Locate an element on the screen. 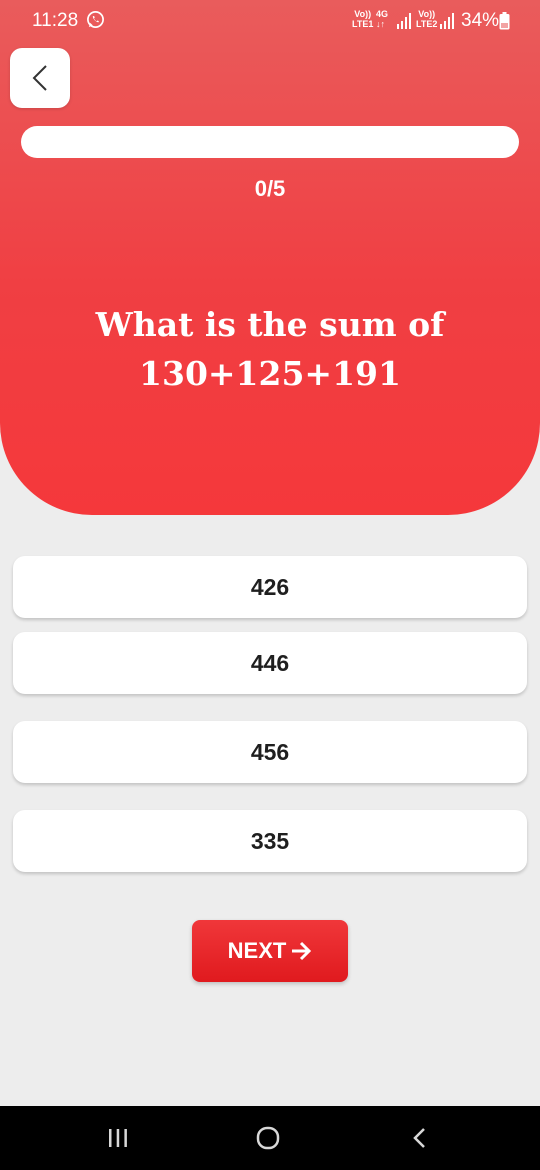 Image resolution: width=540 pixels, height=1170 pixels. answer-option-4: 335 is located at coordinates (270, 841).